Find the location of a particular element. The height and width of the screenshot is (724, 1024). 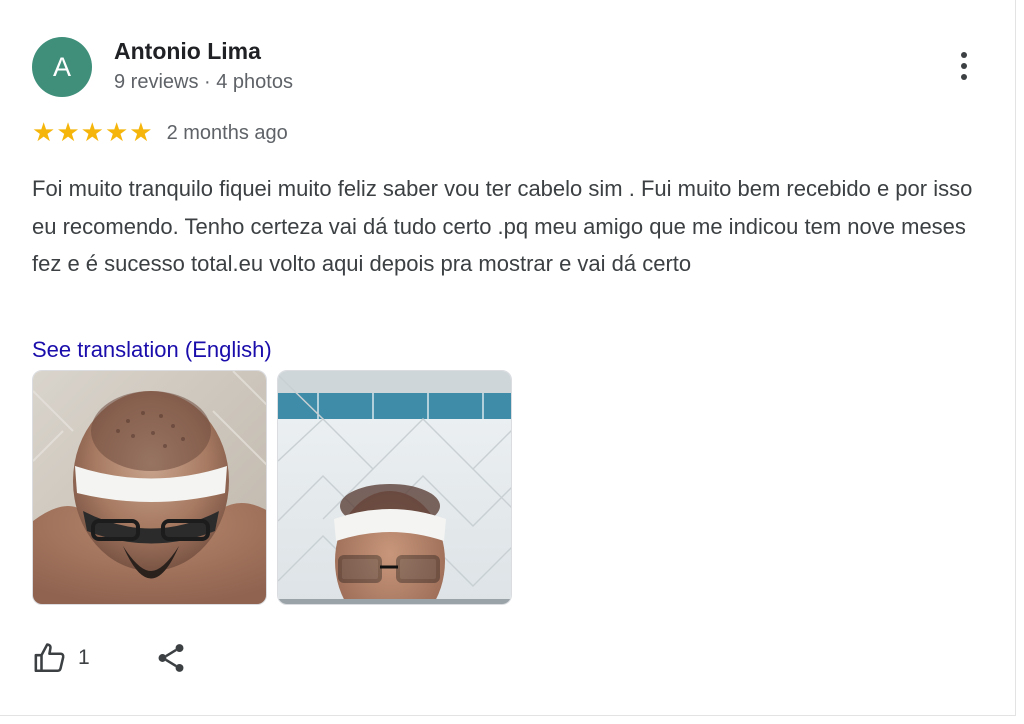

see-translation-link: See translation (English) is located at coordinates (152, 350).